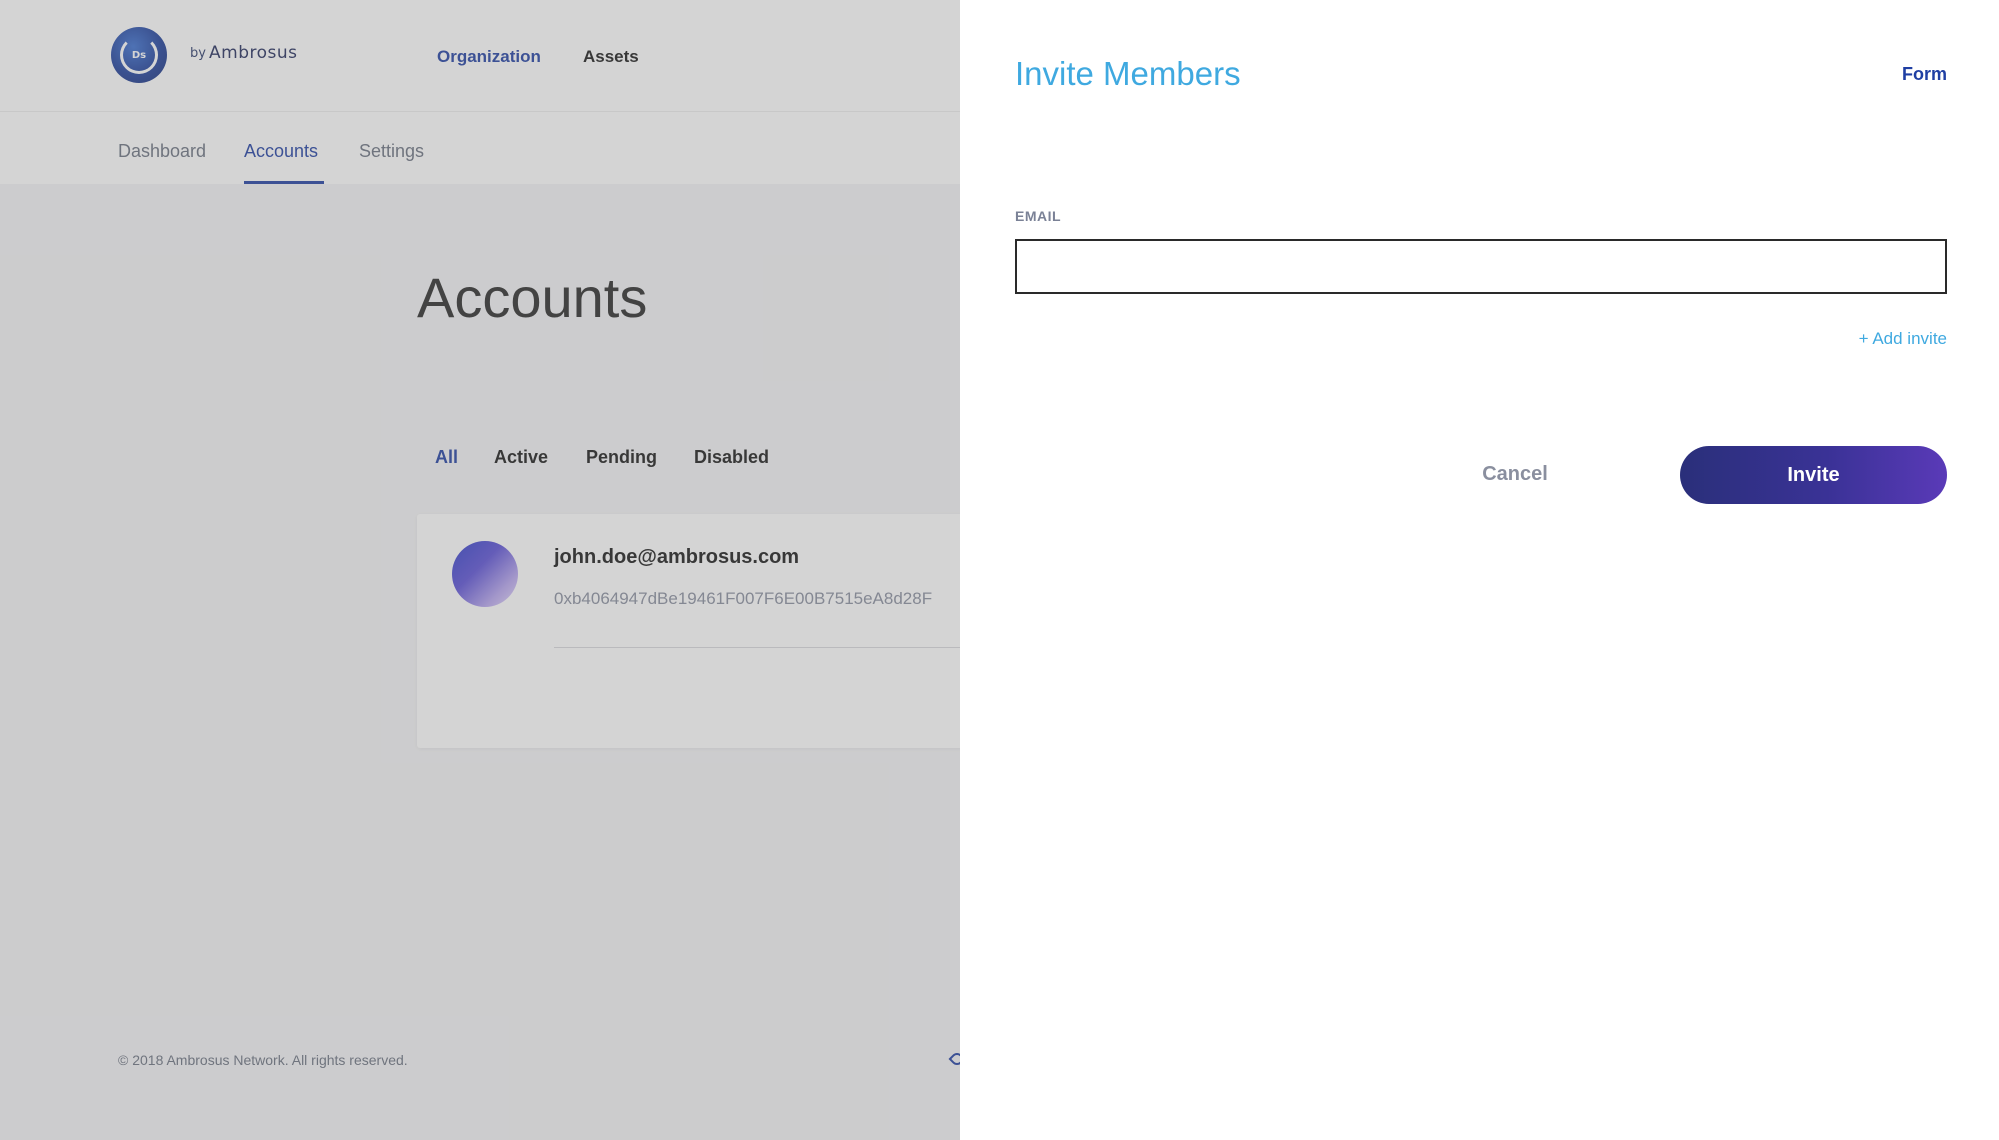 This screenshot has height=1140, width=1999. What do you see at coordinates (1128, 73) in the screenshot?
I see `drawer-title: Invite Members` at bounding box center [1128, 73].